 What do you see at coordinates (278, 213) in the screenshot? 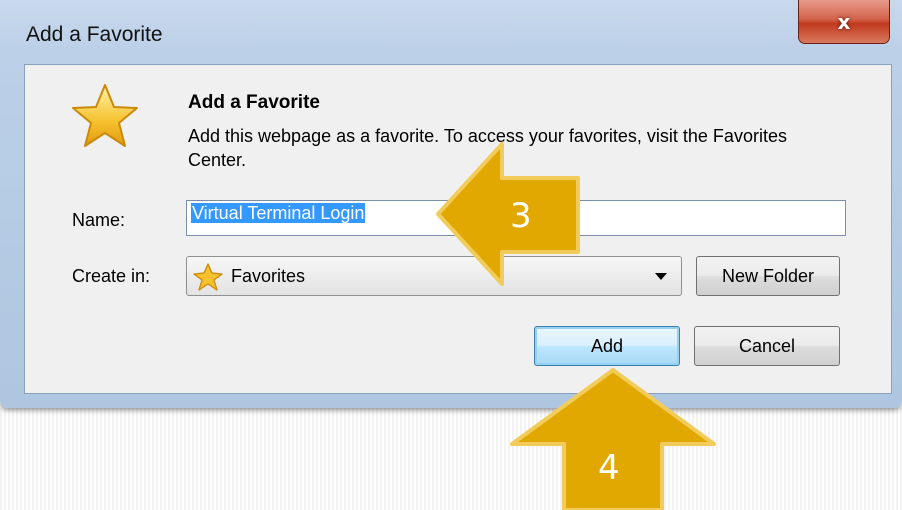
I see `name-input-value: Virtual Terminal Login` at bounding box center [278, 213].